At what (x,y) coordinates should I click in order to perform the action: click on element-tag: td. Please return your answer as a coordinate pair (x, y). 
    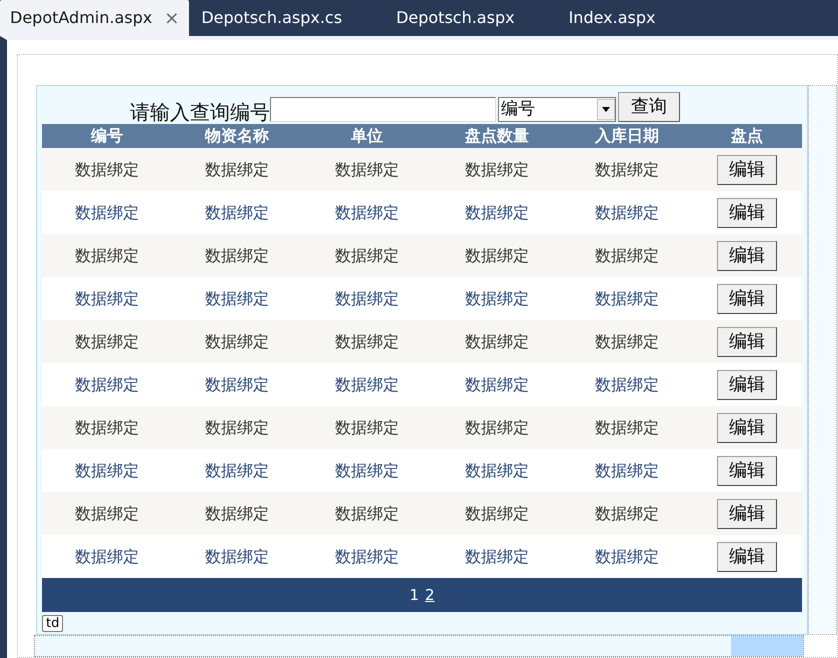
    Looking at the image, I should click on (53, 623).